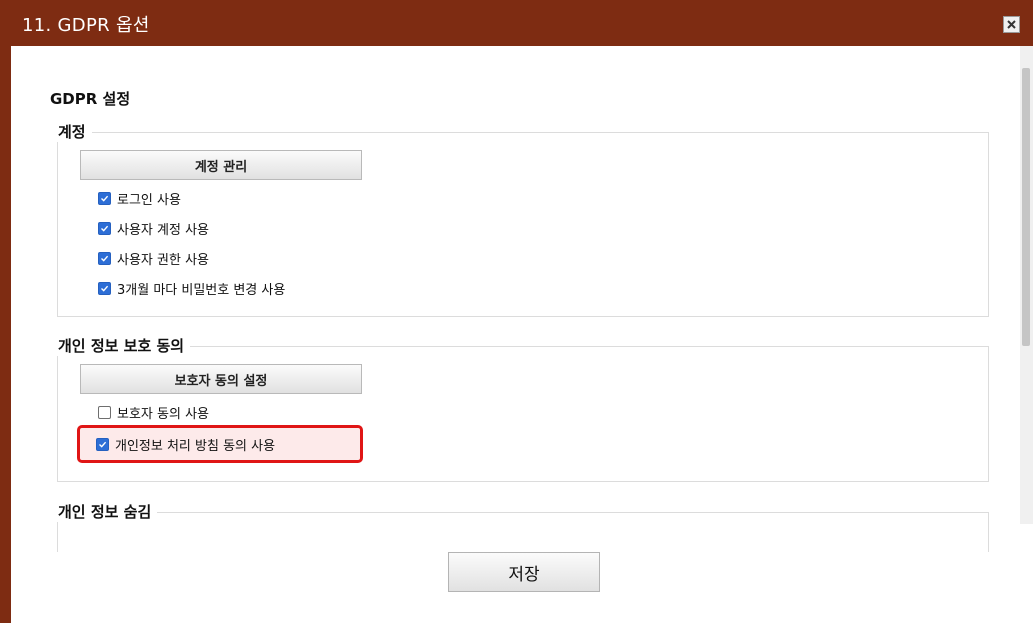 The width and height of the screenshot is (1033, 623). Describe the element at coordinates (104, 412) in the screenshot. I see `checkbox-guardian-consent` at that location.